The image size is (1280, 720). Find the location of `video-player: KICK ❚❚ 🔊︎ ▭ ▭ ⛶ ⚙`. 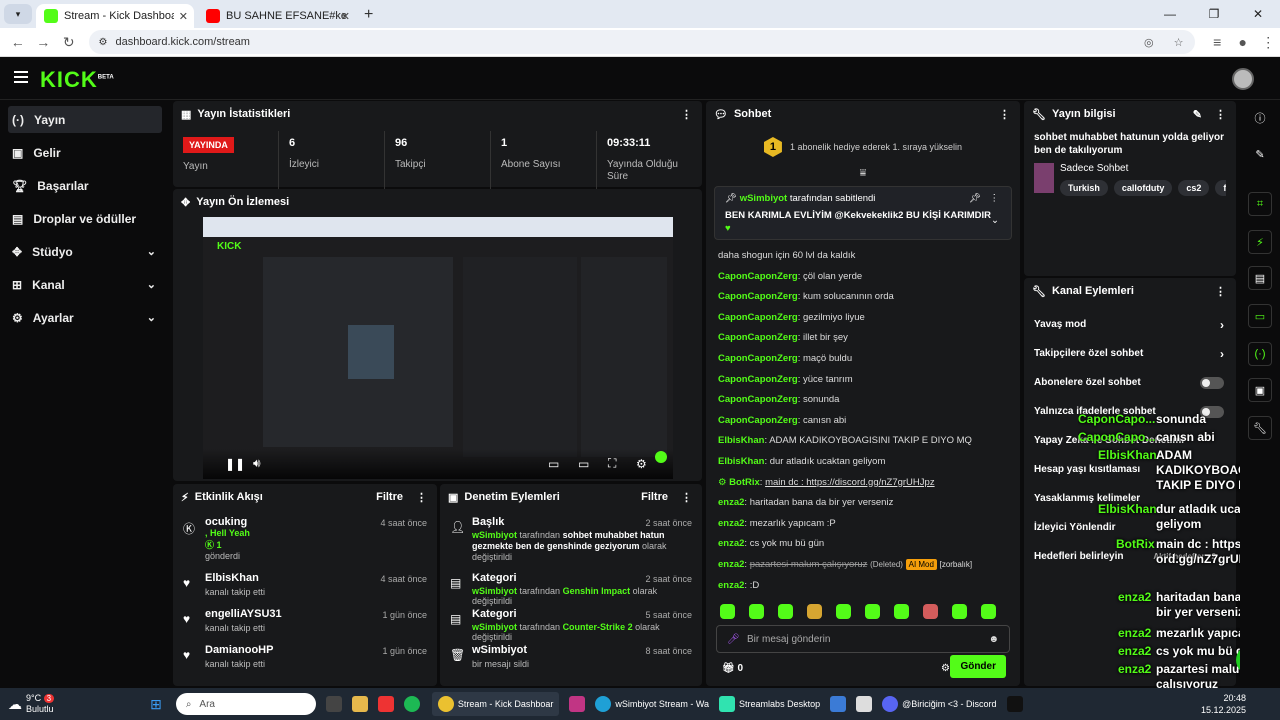

video-player: KICK ❚❚ 🔊︎ ▭ ▭ ⛶ ⚙ is located at coordinates (438, 348).